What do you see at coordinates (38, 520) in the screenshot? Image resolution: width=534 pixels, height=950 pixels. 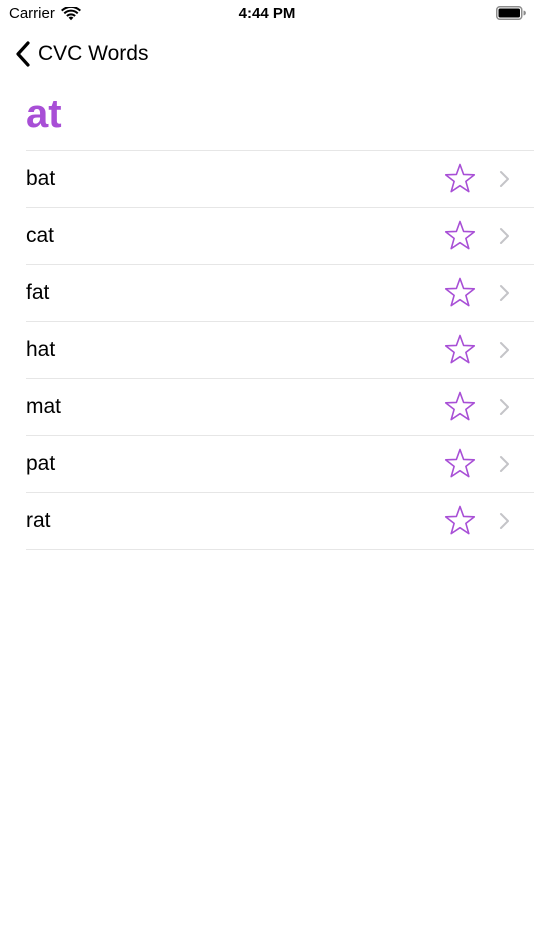 I see `word-label: rat` at bounding box center [38, 520].